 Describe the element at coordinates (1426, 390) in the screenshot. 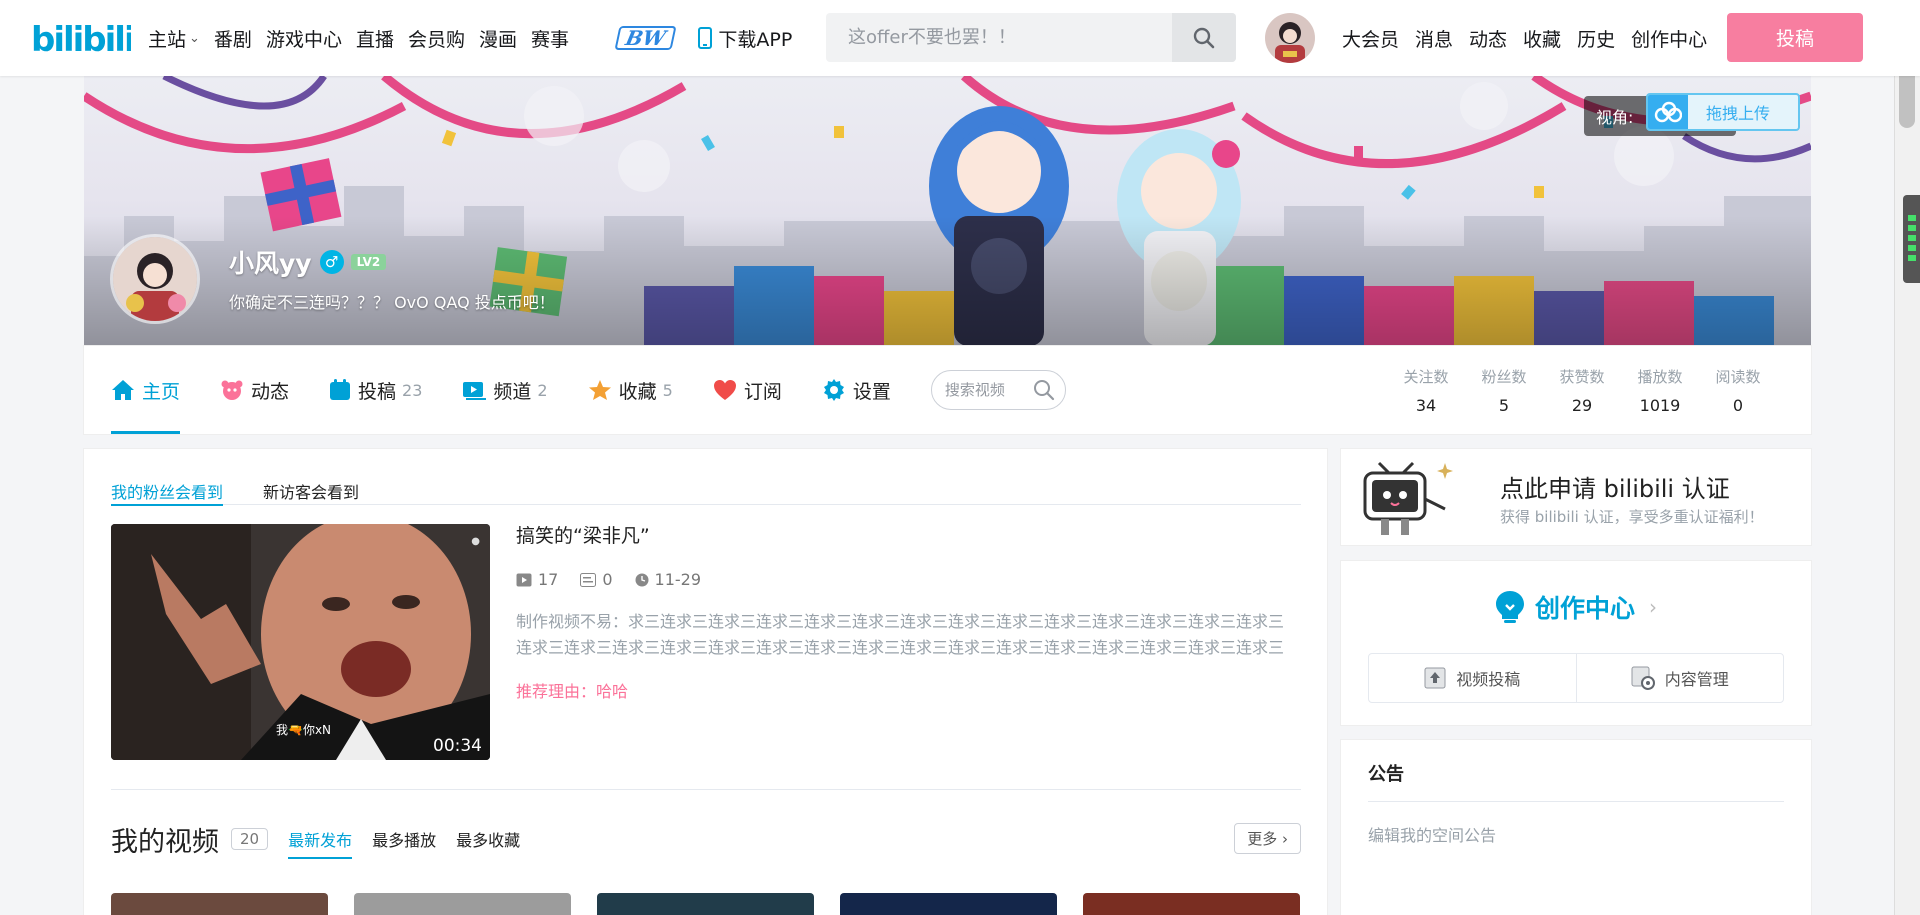

I see `stat-following: 关注数 34` at that location.